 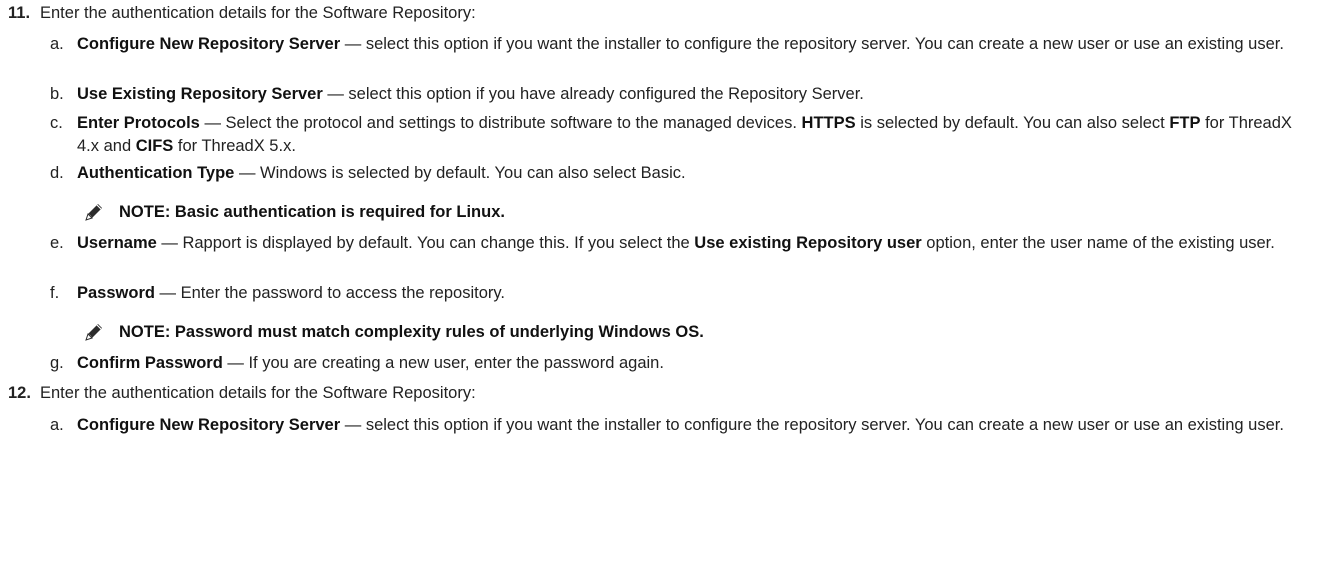 What do you see at coordinates (808, 243) in the screenshot?
I see `item-term: Use existing Repository user` at bounding box center [808, 243].